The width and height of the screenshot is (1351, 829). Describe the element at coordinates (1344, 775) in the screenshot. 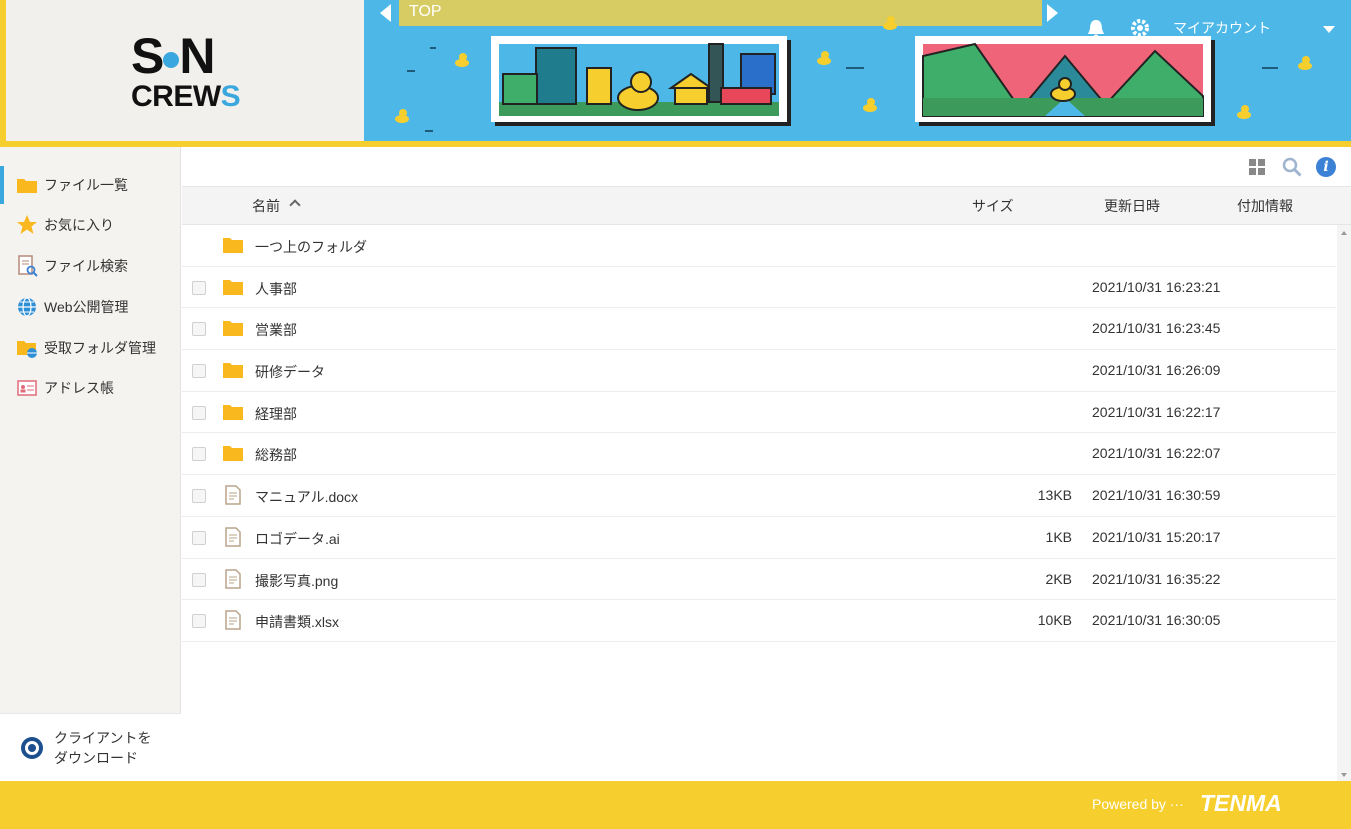

I see `scroll-down-icon` at that location.